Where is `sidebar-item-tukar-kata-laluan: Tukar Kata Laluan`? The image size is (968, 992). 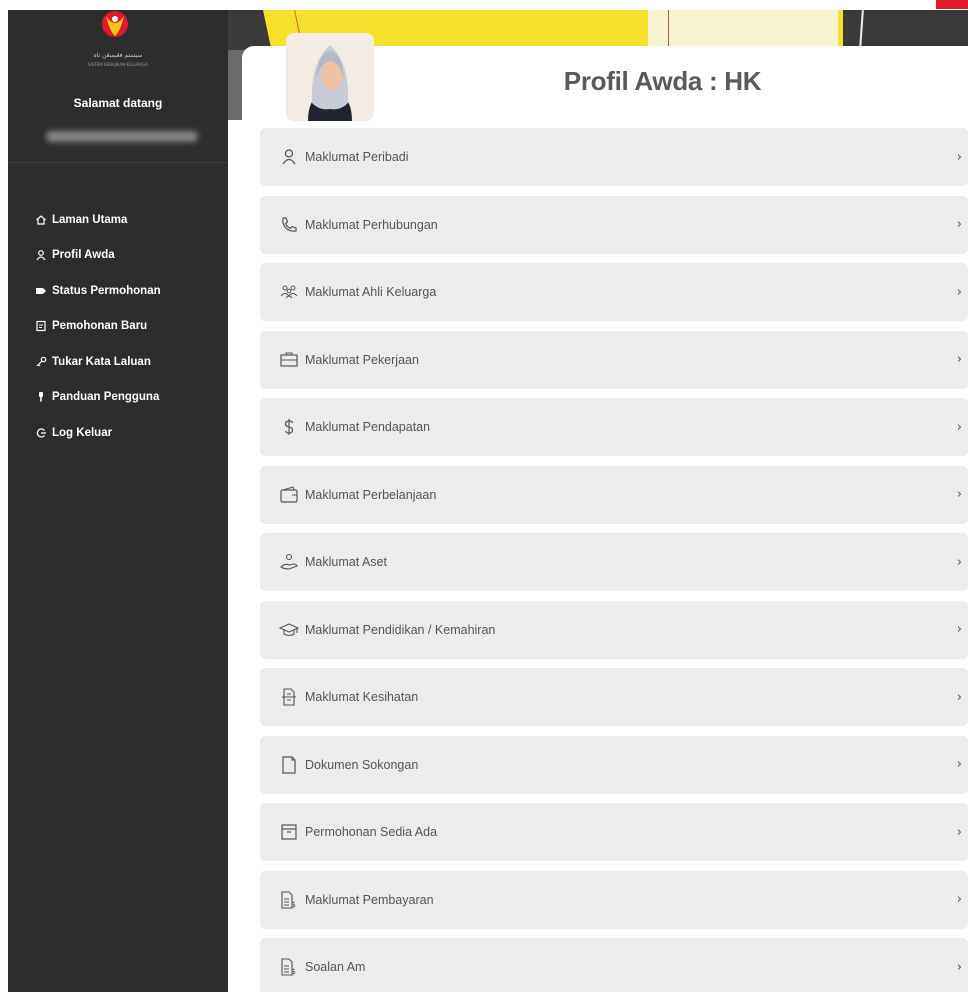 sidebar-item-tukar-kata-laluan: Tukar Kata Laluan is located at coordinates (97, 362).